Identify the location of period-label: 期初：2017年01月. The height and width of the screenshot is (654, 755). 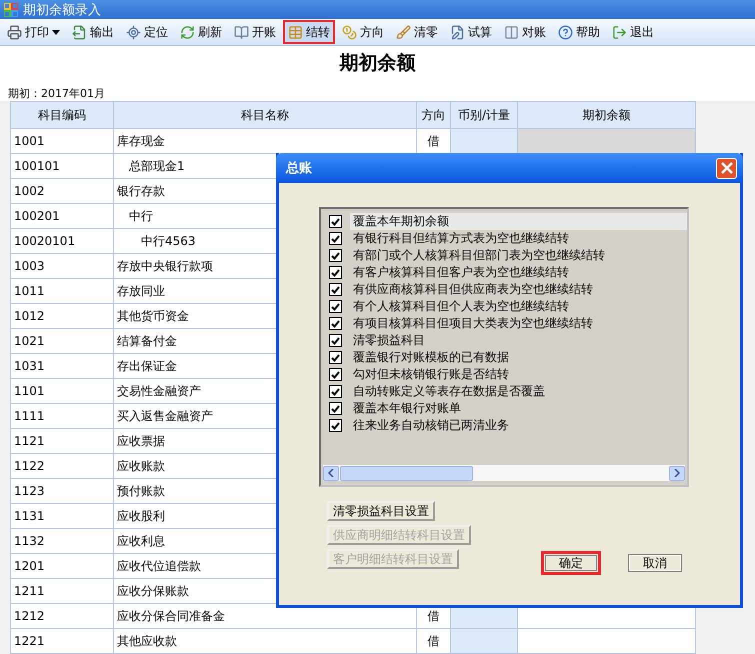
(57, 93).